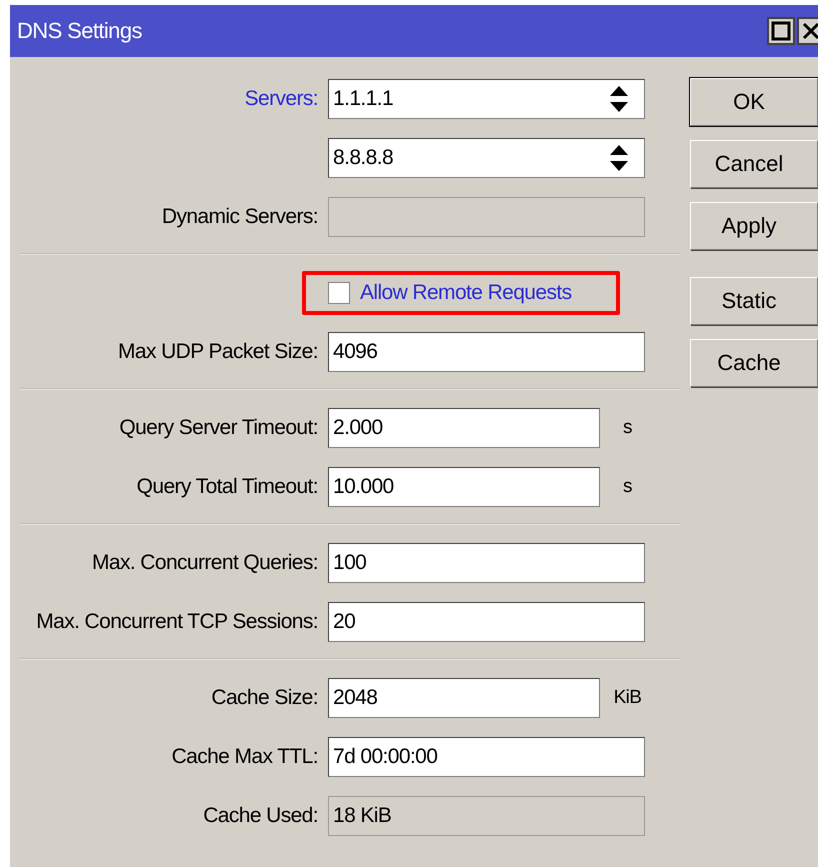 The image size is (818, 867). I want to click on field-label: Query Server Timeout:, so click(218, 428).